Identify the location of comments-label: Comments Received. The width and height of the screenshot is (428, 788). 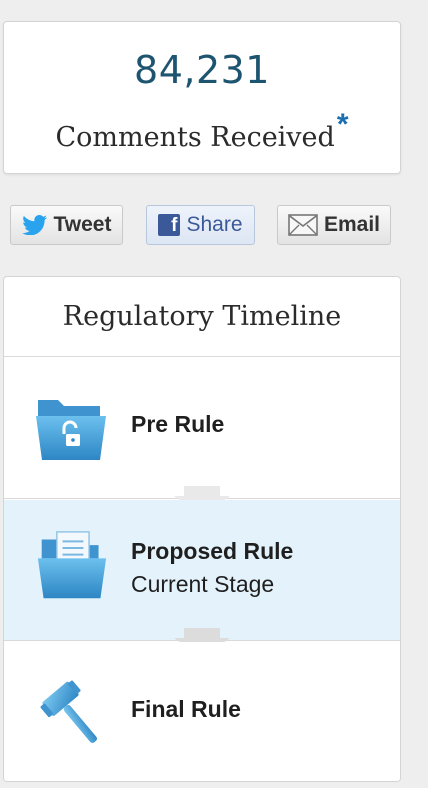
(195, 137).